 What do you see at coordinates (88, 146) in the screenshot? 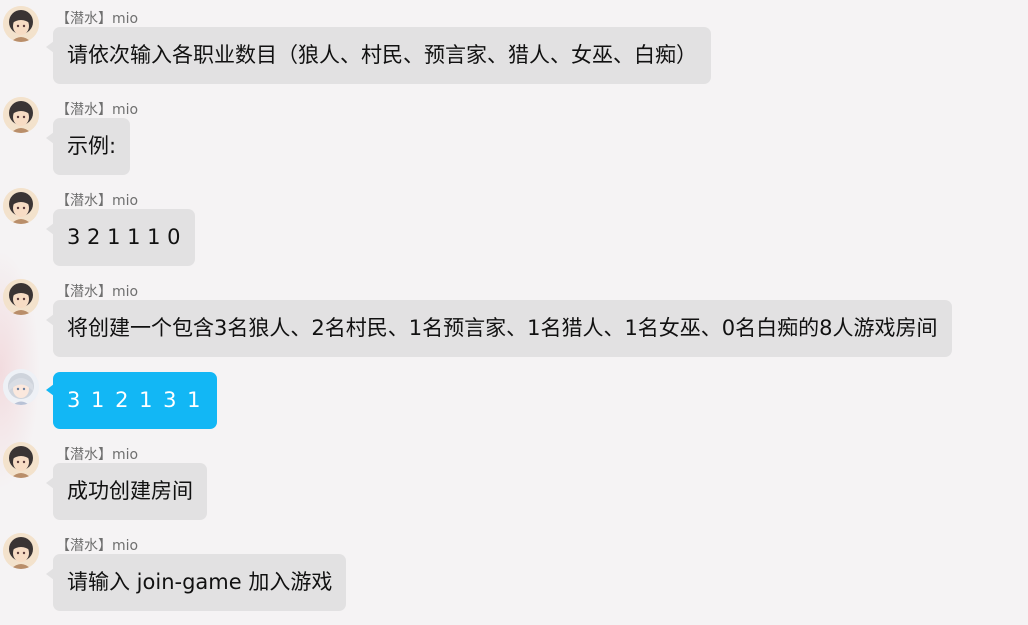
I see `message-bubble: 示例:` at bounding box center [88, 146].